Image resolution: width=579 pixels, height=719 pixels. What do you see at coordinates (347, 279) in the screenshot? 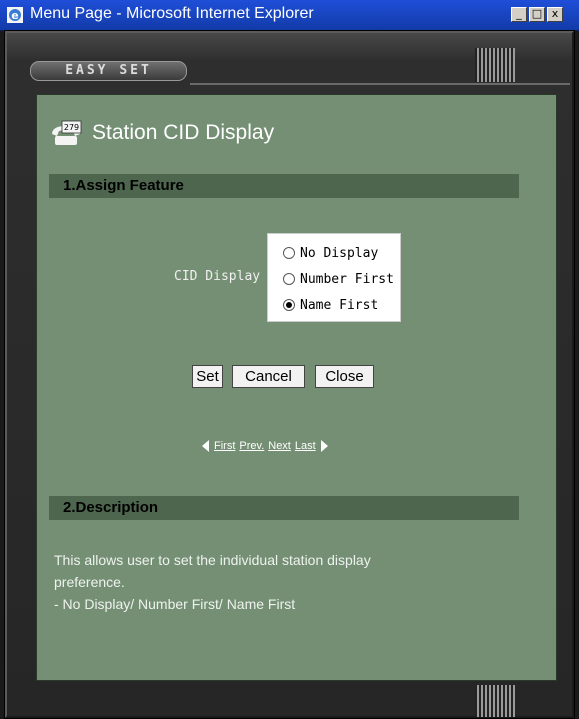
I see `radio-label: Number First` at bounding box center [347, 279].